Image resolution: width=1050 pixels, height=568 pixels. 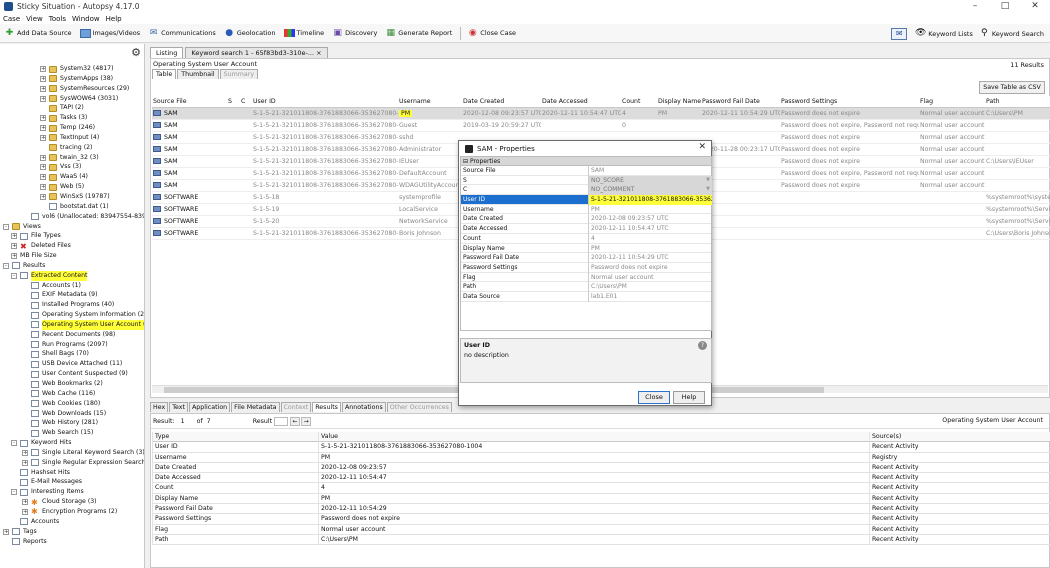 I want to click on column-header: S, so click(x=234, y=102).